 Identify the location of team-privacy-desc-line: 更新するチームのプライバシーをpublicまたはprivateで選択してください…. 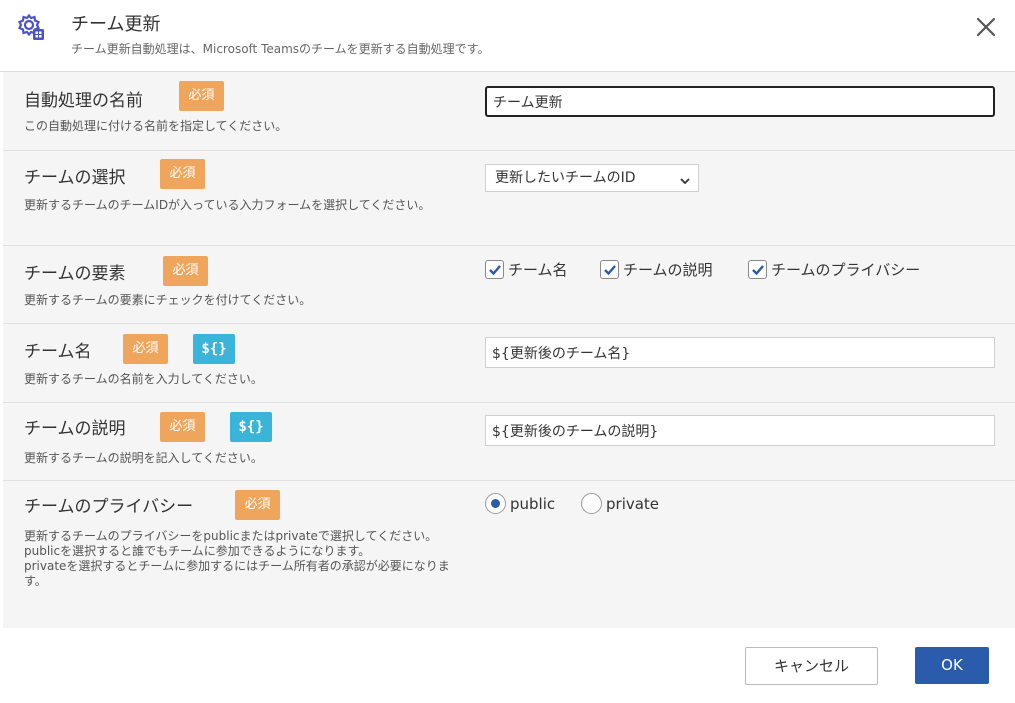
(231, 536).